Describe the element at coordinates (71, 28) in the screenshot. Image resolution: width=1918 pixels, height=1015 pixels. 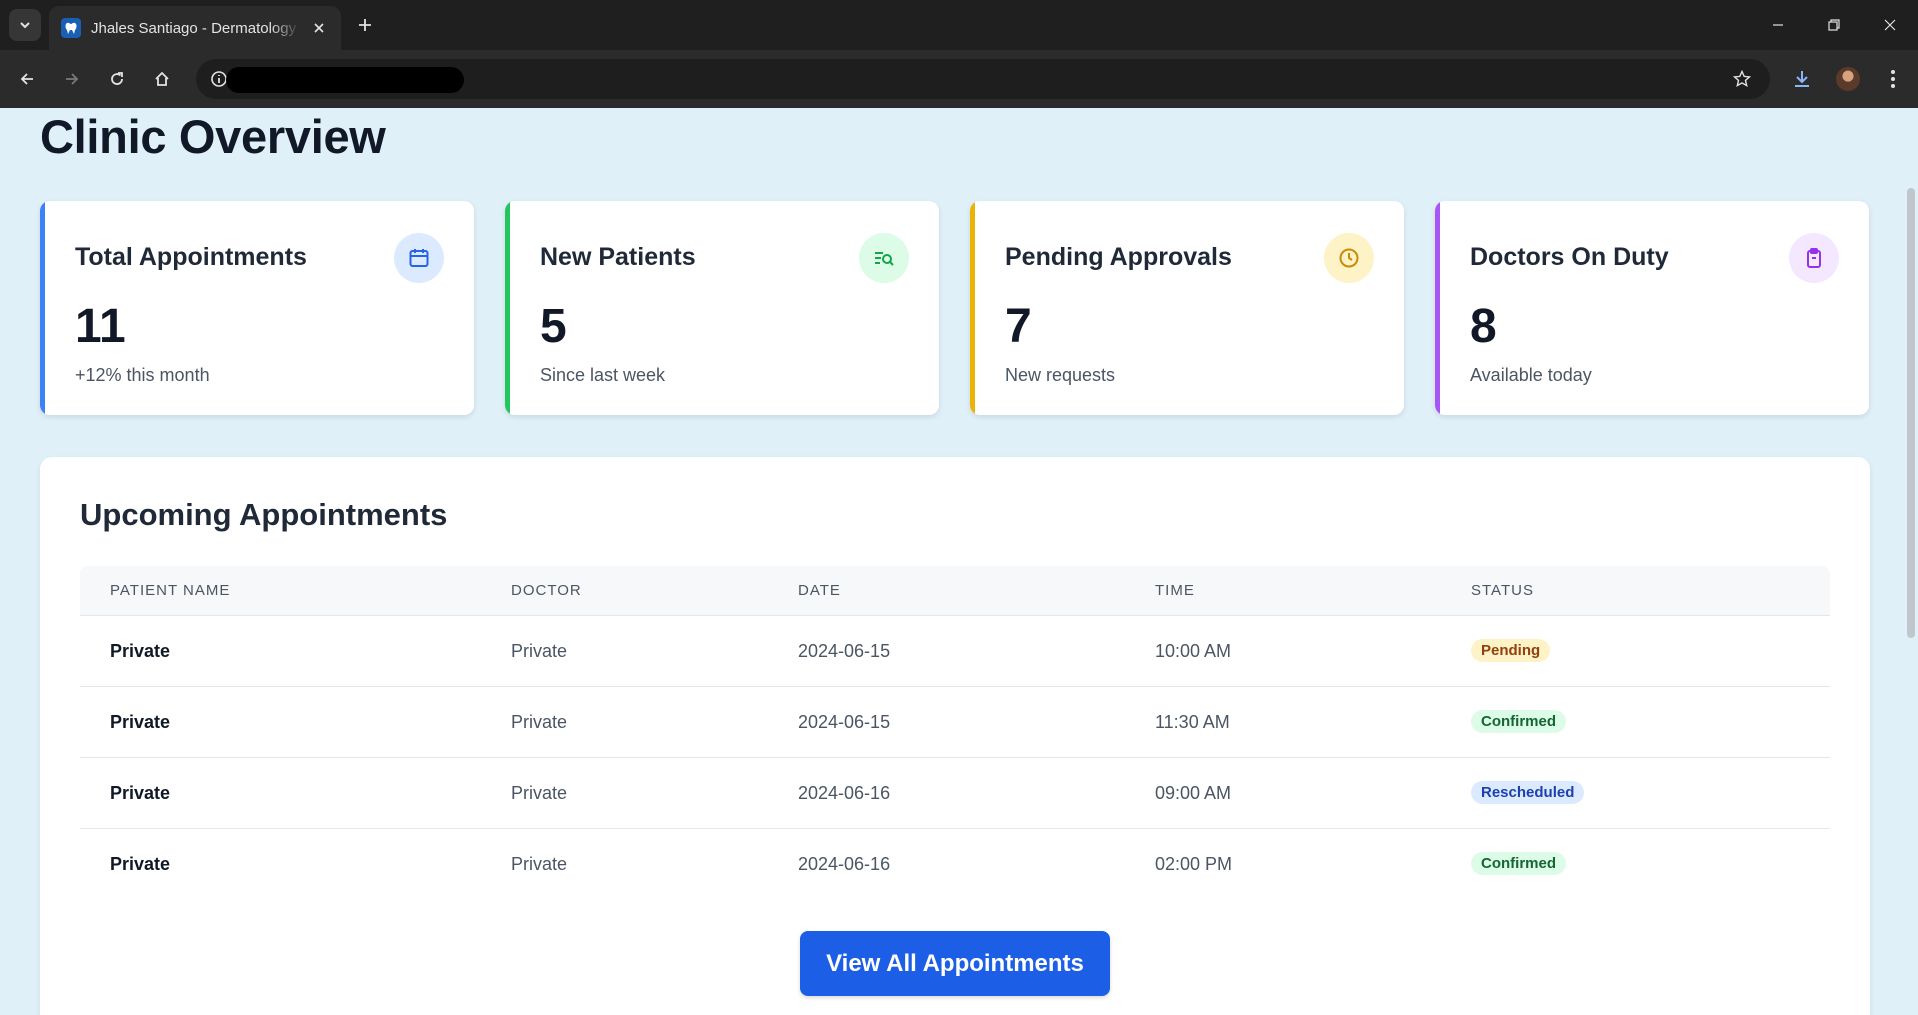
I see `tooth-favicon-icon` at that location.